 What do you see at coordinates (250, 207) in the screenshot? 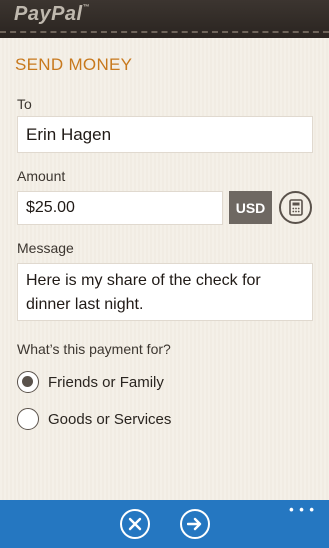
I see `currency-button: USD` at bounding box center [250, 207].